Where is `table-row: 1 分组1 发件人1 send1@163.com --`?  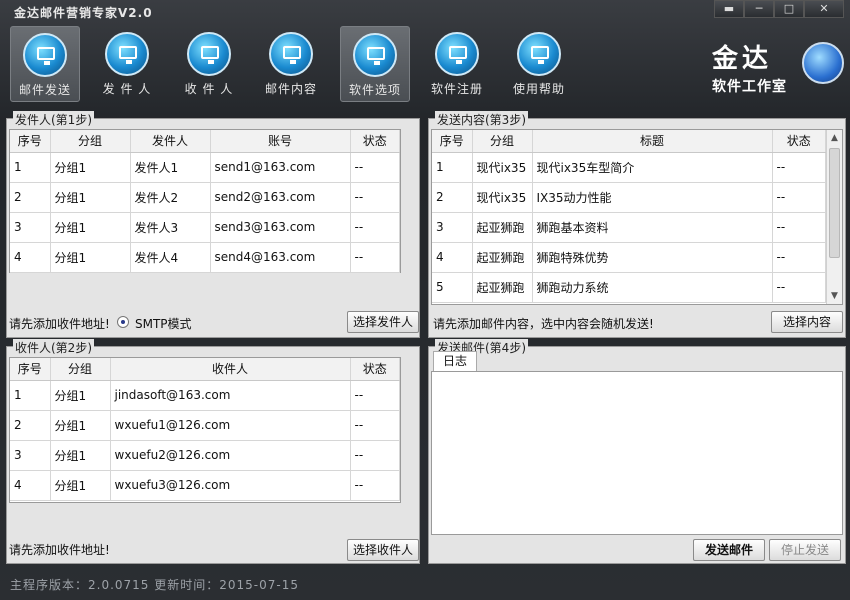 table-row: 1 分组1 发件人1 send1@163.com -- is located at coordinates (205, 167).